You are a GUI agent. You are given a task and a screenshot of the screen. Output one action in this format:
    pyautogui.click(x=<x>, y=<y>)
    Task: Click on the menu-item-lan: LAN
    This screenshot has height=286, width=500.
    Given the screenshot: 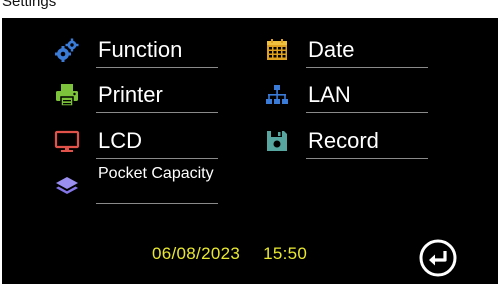 What is the action you would take?
    pyautogui.click(x=349, y=98)
    